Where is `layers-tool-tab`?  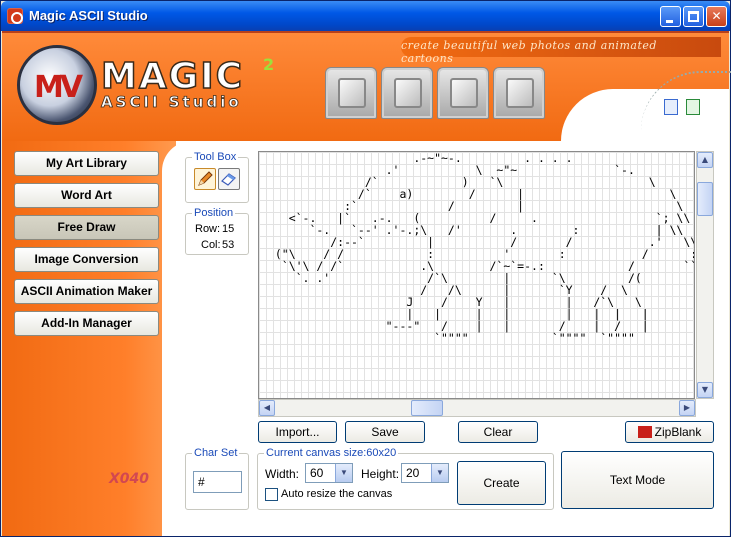 layers-tool-tab is located at coordinates (407, 93).